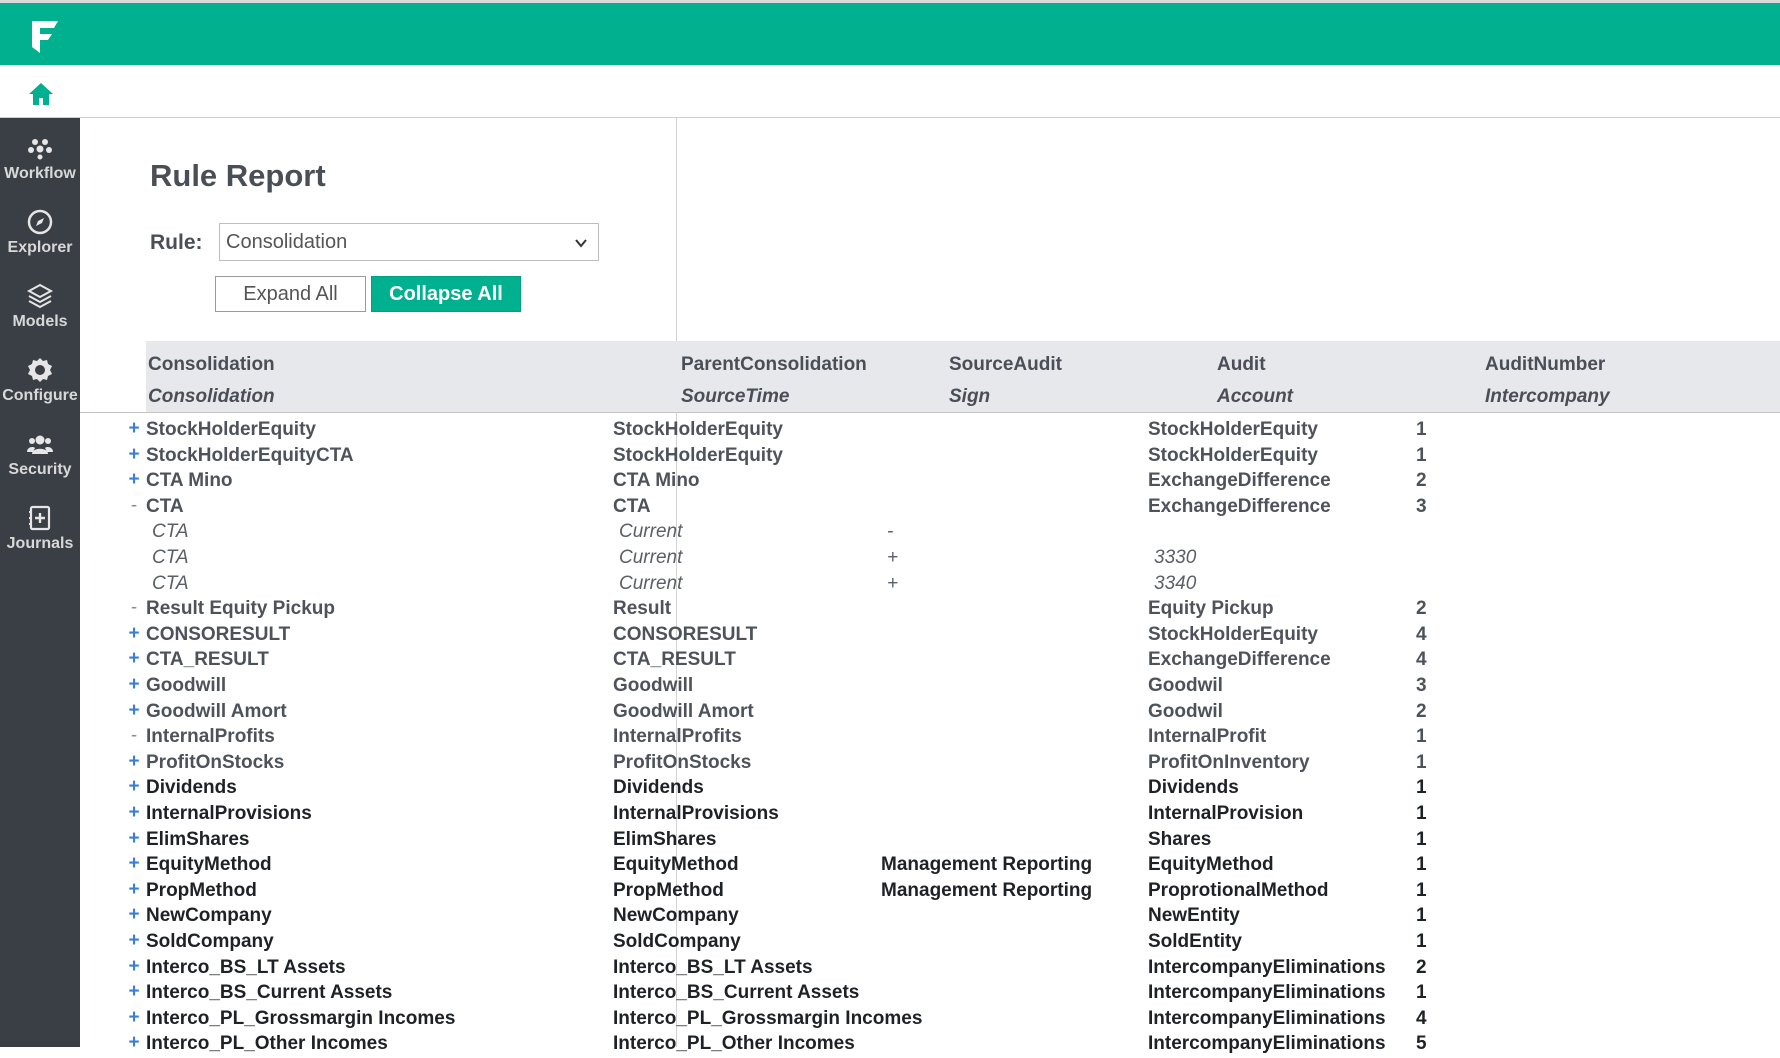 The width and height of the screenshot is (1780, 1058). I want to click on sidebar-item-models: Models, so click(40, 304).